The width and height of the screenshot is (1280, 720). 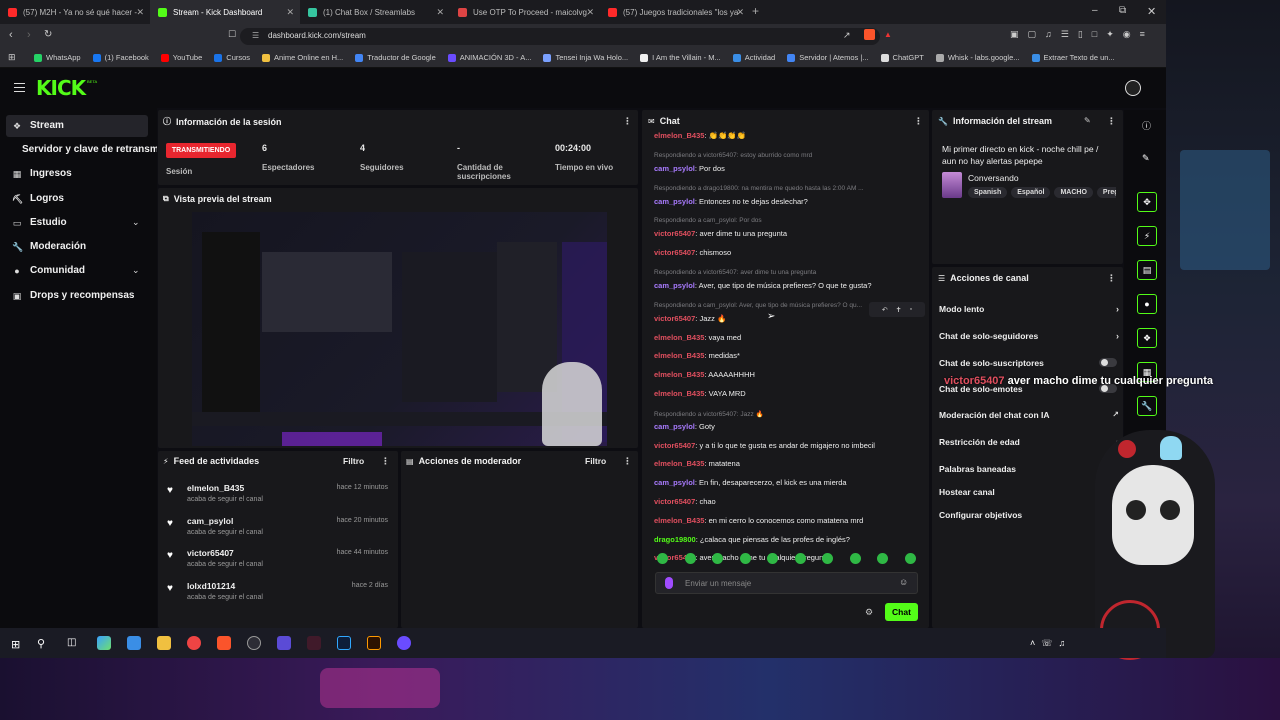 I want to click on wrench-icon: 🔧, so click(x=1147, y=406).